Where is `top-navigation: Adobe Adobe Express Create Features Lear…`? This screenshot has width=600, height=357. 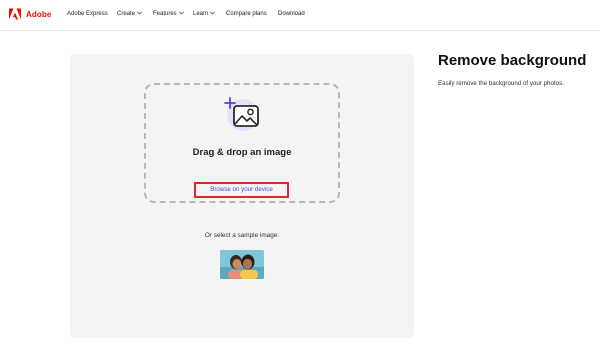
top-navigation: Adobe Adobe Express Create Features Lear… is located at coordinates (300, 15).